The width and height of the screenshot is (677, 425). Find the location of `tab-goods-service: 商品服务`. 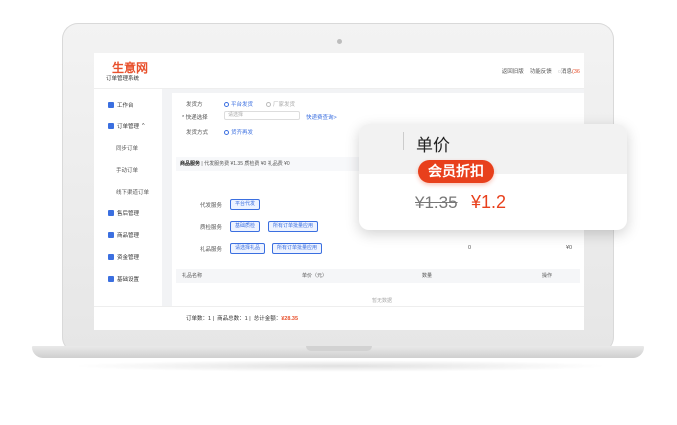

tab-goods-service: 商品服务 is located at coordinates (190, 164).